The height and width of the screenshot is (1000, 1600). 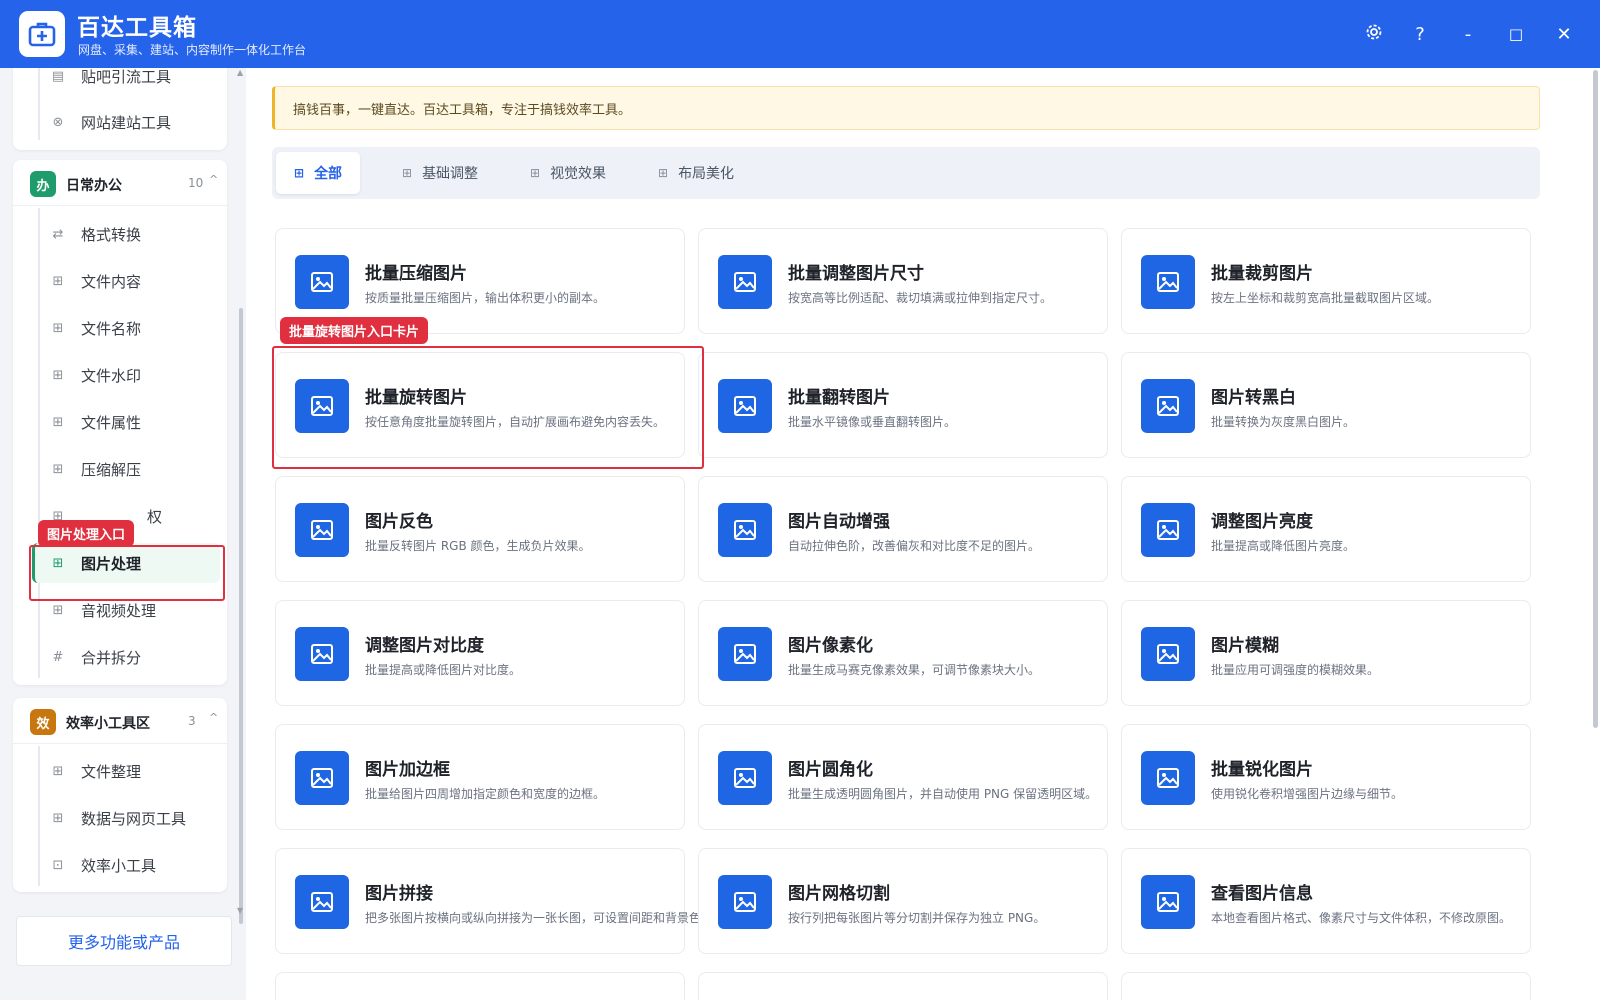 I want to click on tool-card-description: 使用锐化卷积增强图片边缘与细节。, so click(x=1307, y=794).